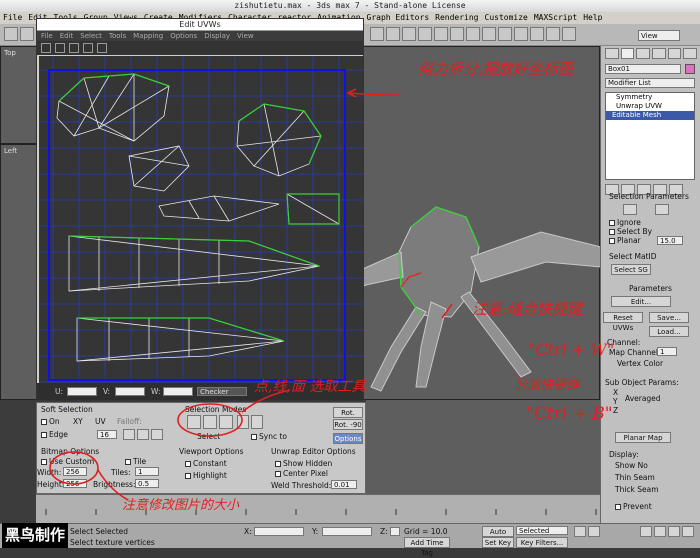 The image size is (700, 558). Describe the element at coordinates (495, 69) in the screenshot. I see `annotation-top: 努力拆分,摆放好坐标图` at that location.